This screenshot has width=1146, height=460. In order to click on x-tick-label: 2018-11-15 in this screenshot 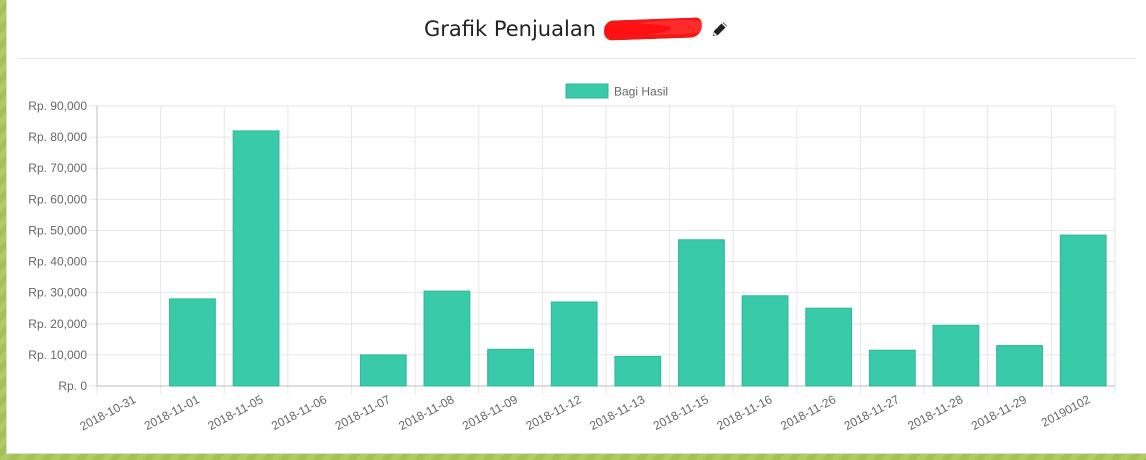, I will do `click(681, 412)`.